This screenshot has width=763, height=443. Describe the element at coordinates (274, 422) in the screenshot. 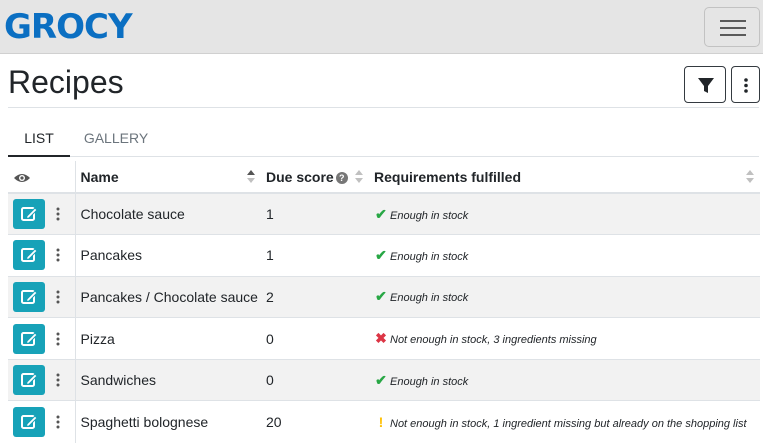

I see `due-score-value: 20` at that location.